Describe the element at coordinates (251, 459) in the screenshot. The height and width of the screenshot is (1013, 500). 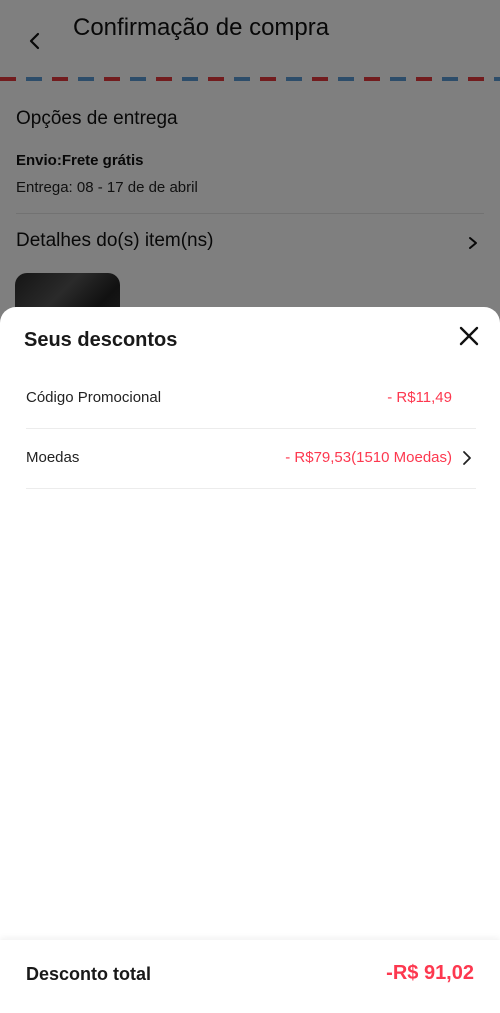
I see `discount-row-coins: Moedas - R$79,53(1510 Moedas)` at that location.